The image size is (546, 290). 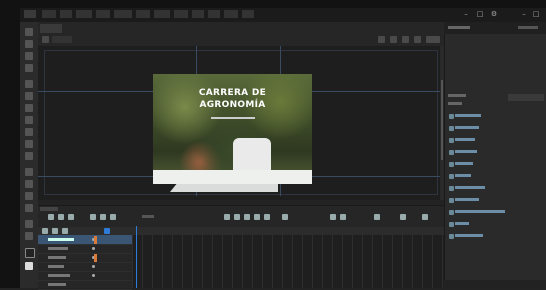 What do you see at coordinates (480, 14) in the screenshot?
I see `maximize-icon: □` at bounding box center [480, 14].